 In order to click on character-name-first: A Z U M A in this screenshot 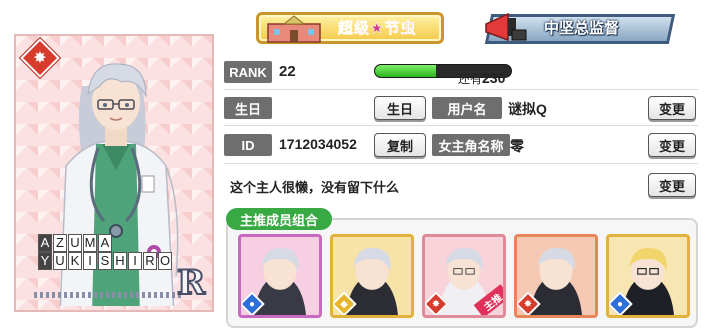, I will do `click(75, 243)`.